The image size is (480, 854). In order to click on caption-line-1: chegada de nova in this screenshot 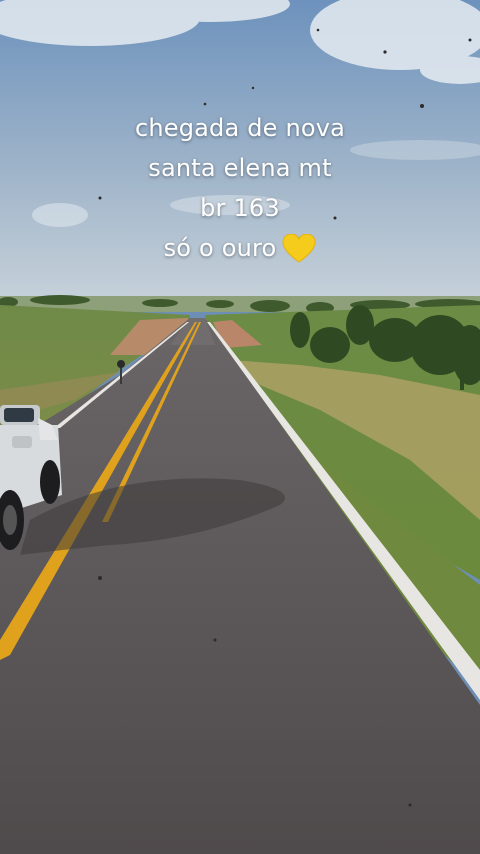, I will do `click(240, 128)`.